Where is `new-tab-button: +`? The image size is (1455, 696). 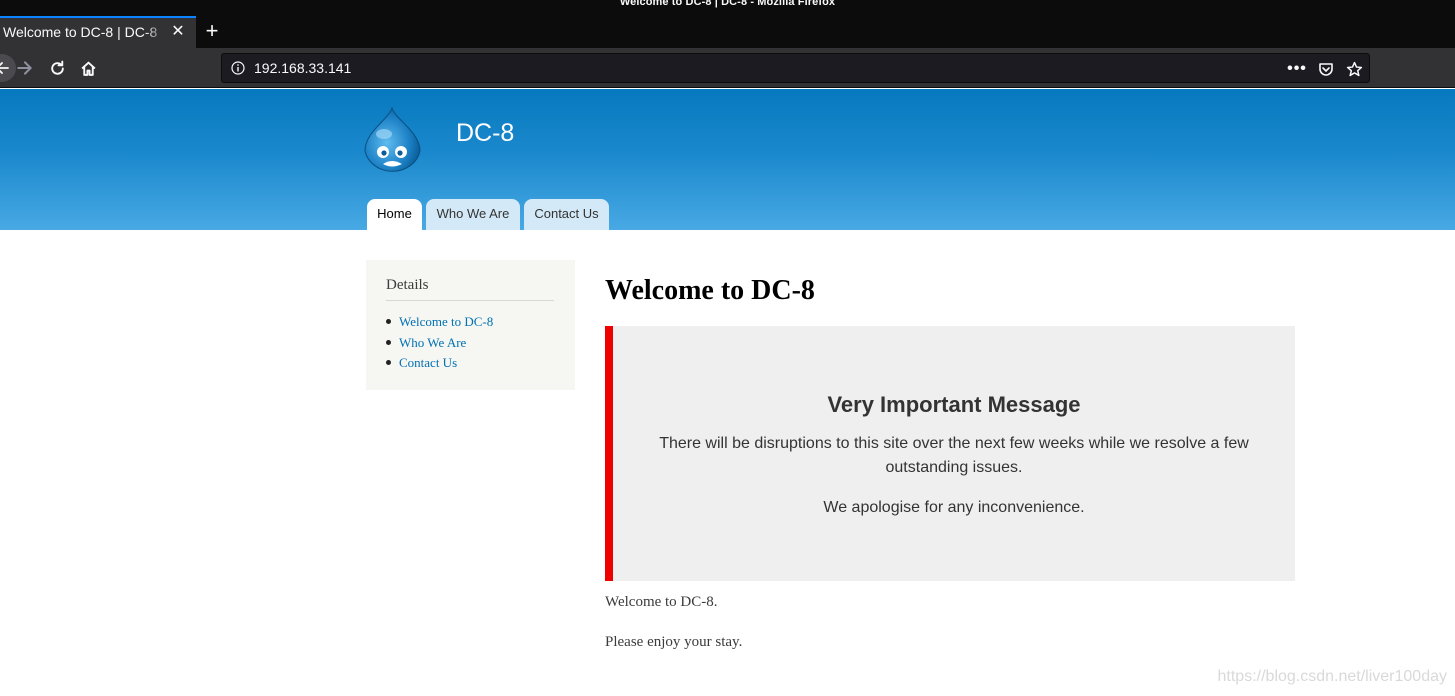 new-tab-button: + is located at coordinates (212, 31).